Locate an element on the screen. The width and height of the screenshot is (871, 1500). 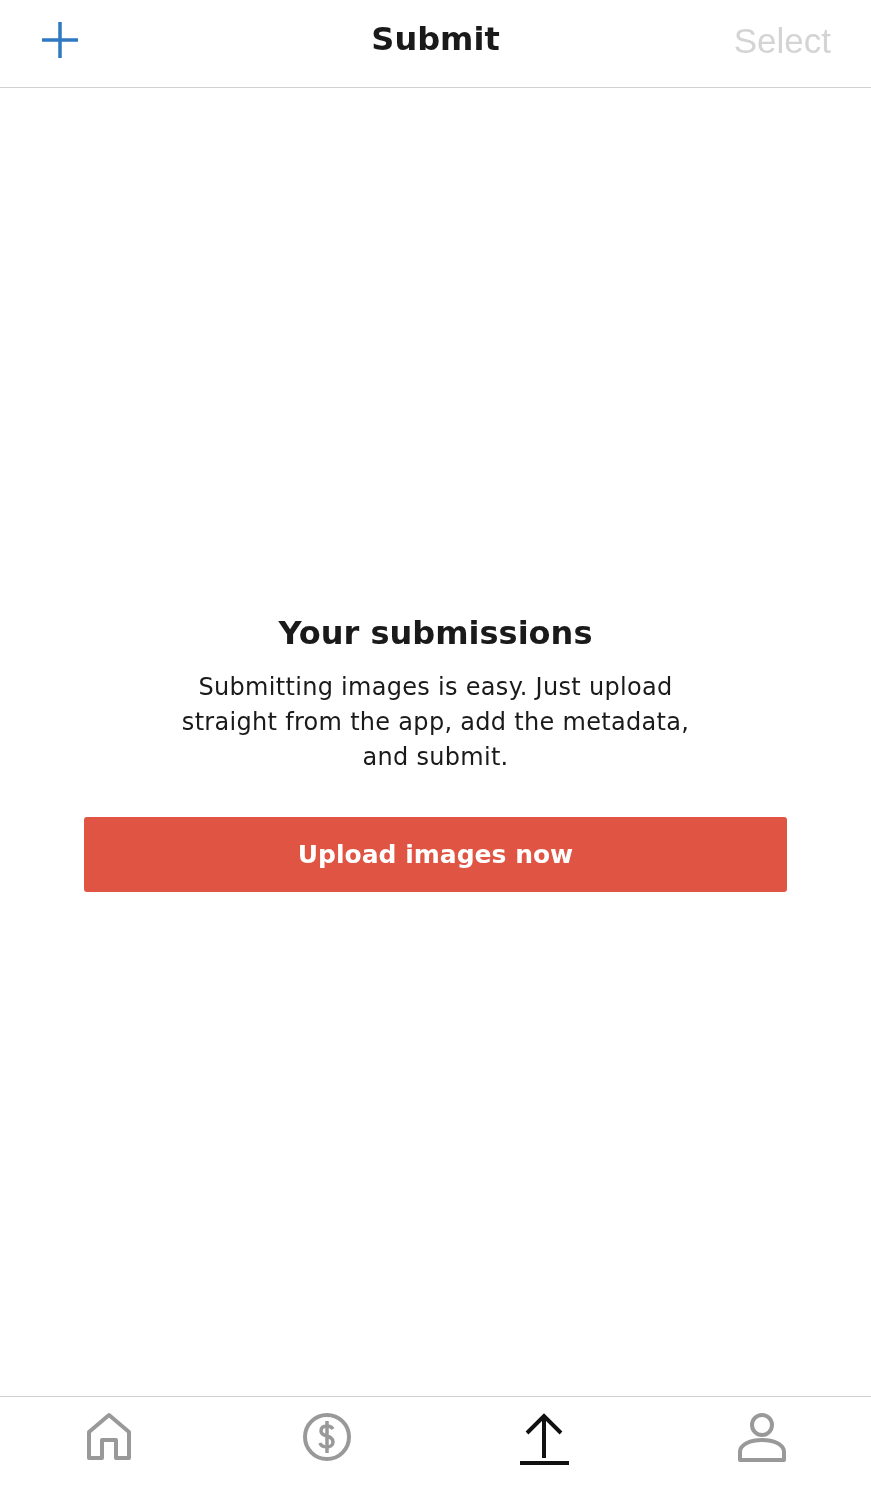
add-button is located at coordinates (60, 40).